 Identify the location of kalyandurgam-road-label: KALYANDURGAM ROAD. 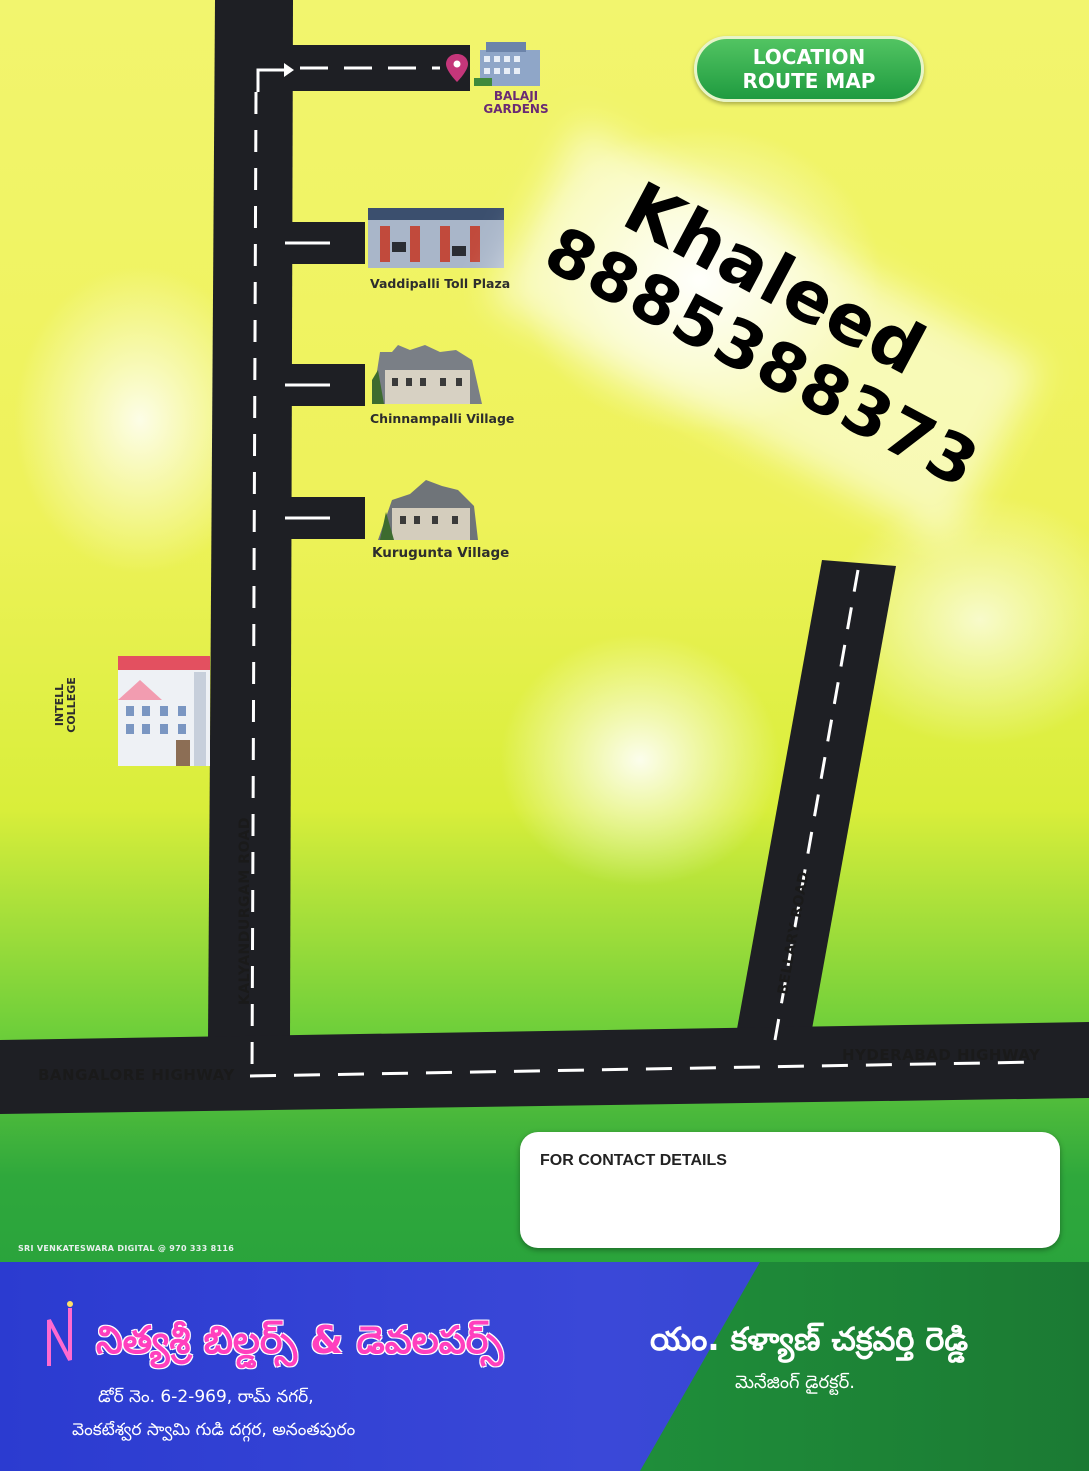
(245, 911).